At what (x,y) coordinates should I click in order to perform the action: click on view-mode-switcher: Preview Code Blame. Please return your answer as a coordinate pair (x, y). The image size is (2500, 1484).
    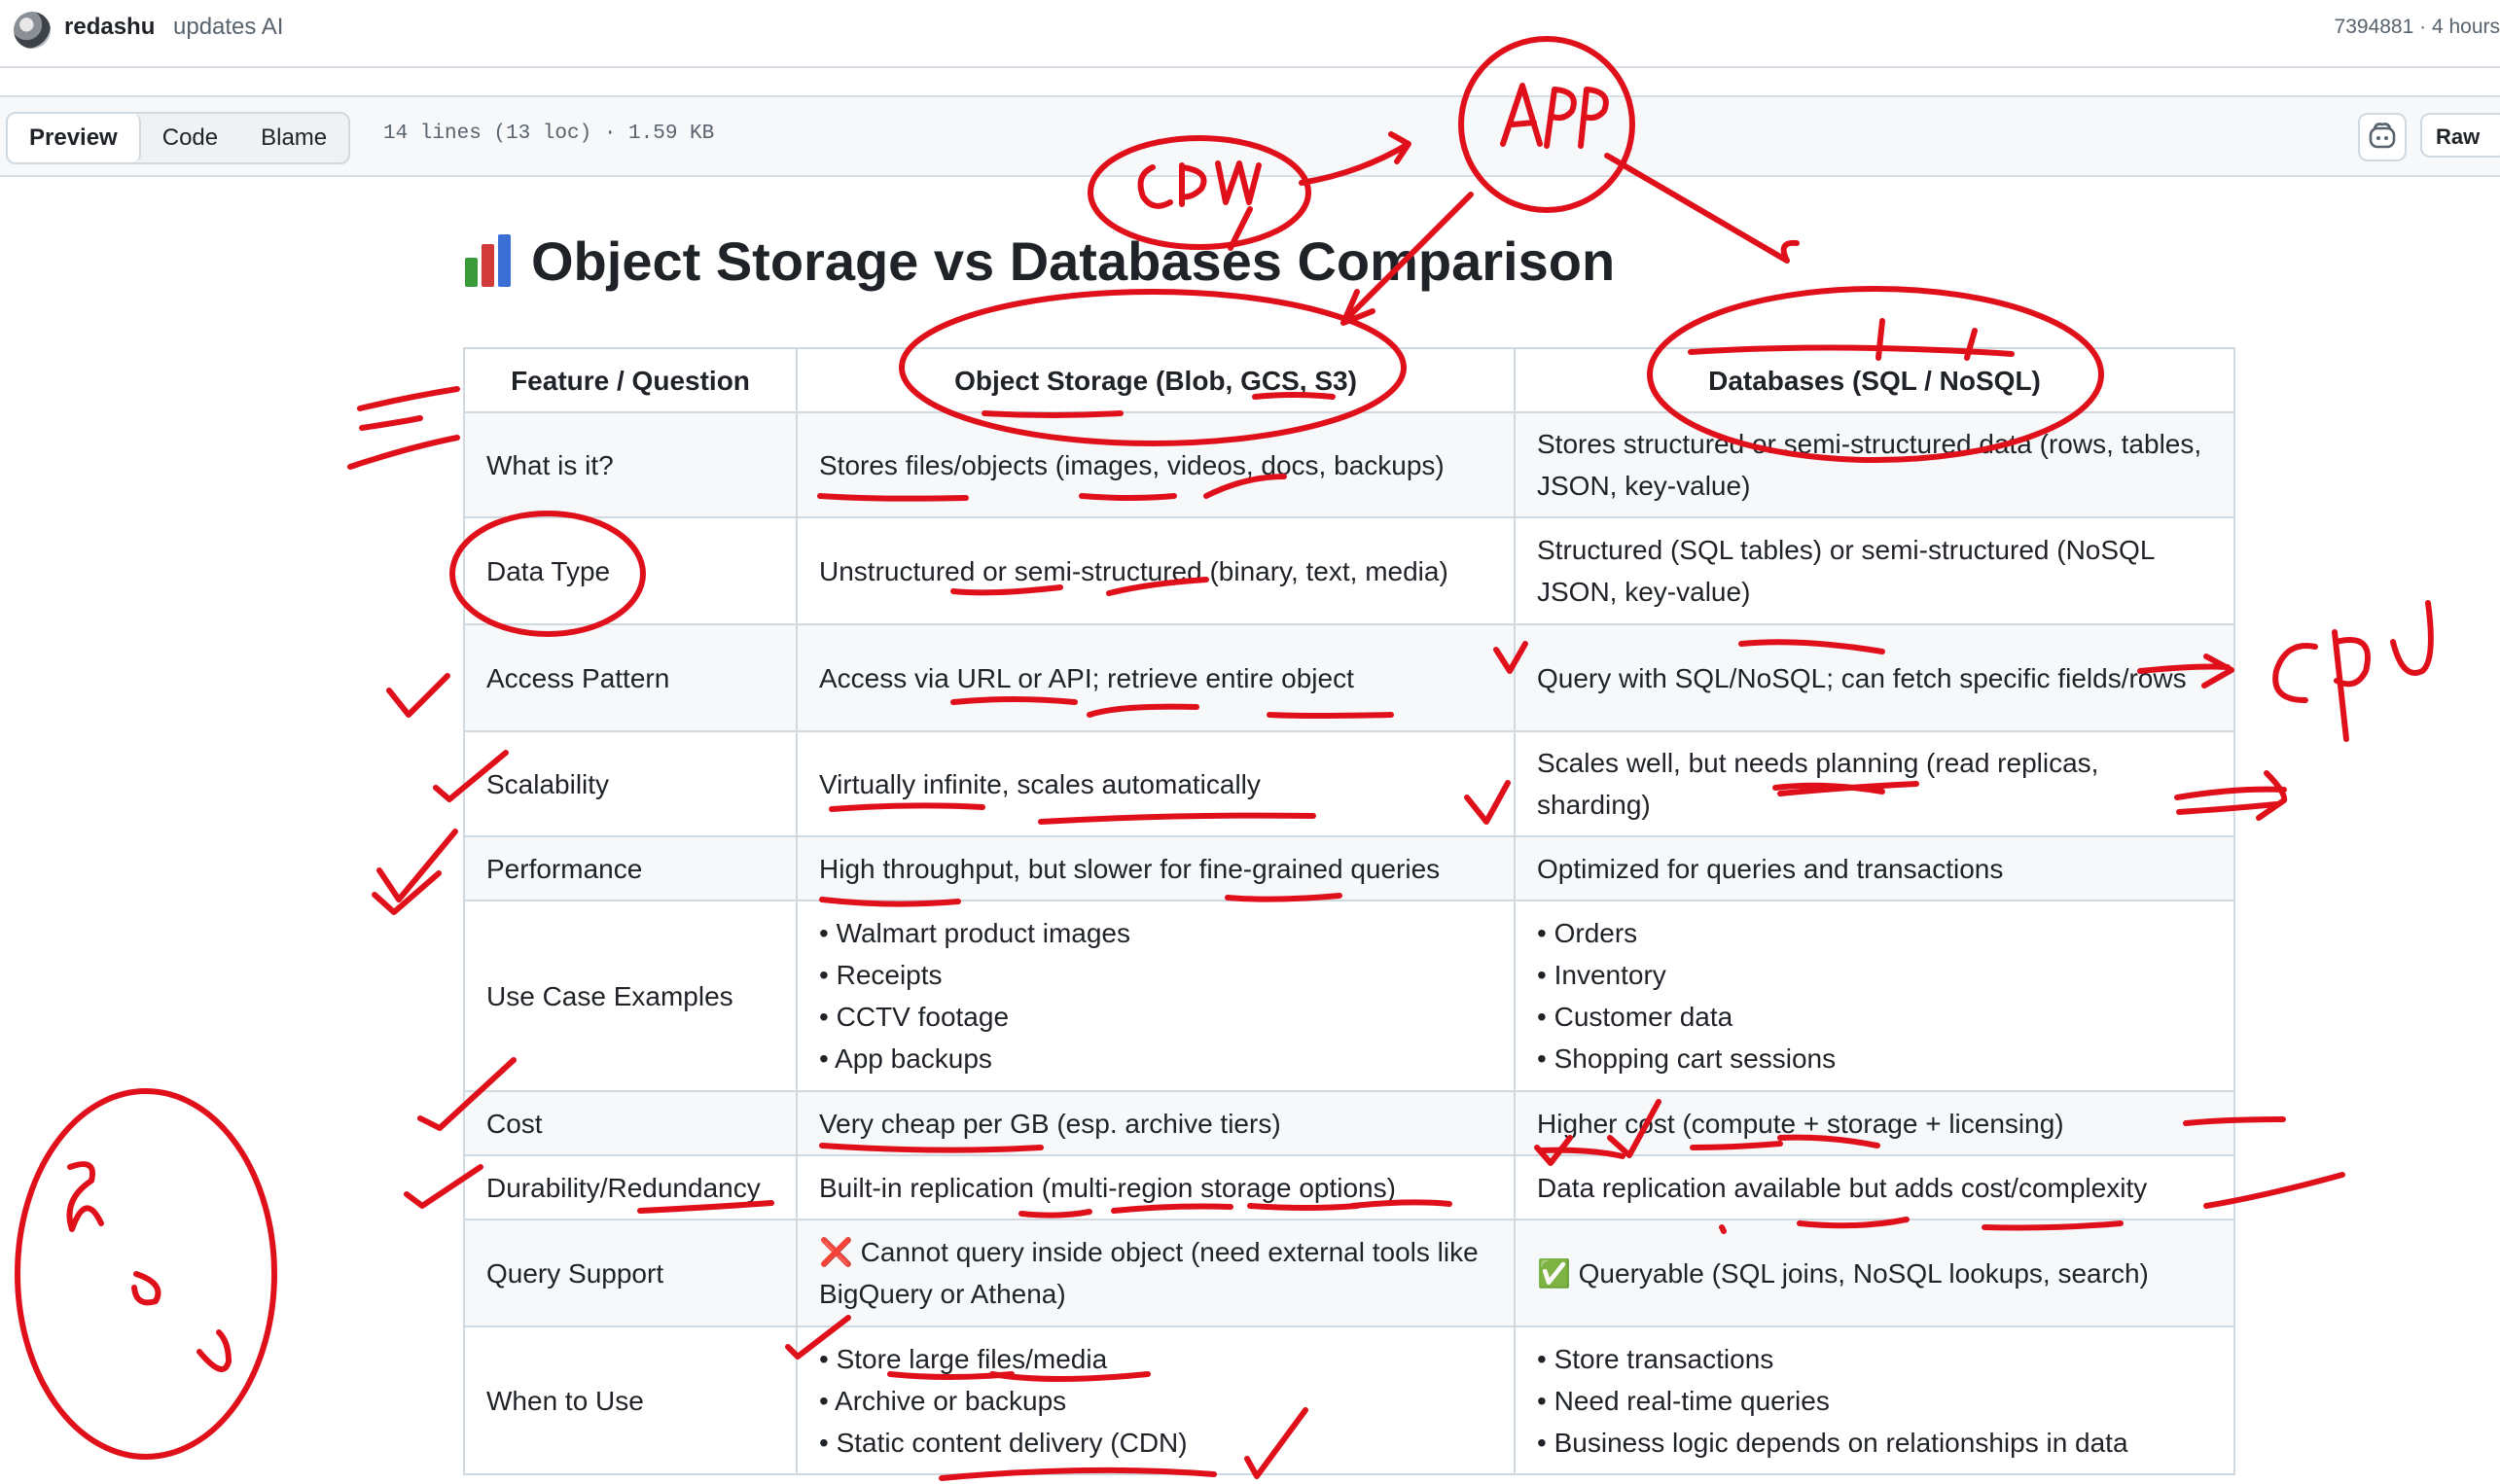
    Looking at the image, I should click on (178, 138).